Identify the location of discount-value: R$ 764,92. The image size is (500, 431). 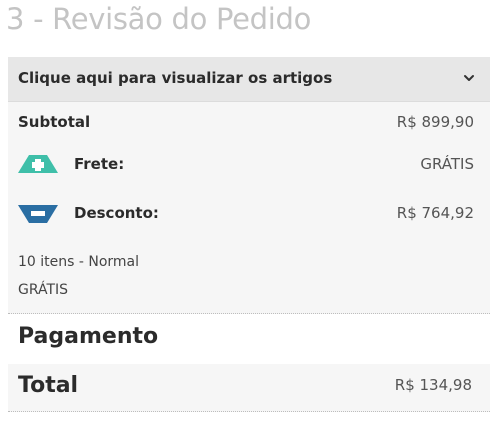
(435, 213).